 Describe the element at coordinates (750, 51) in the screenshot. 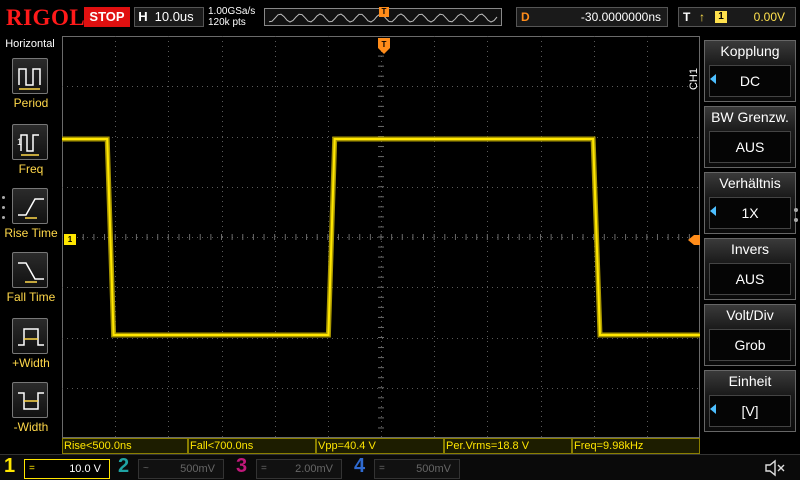

I see `coupling-title: Kopplung` at that location.